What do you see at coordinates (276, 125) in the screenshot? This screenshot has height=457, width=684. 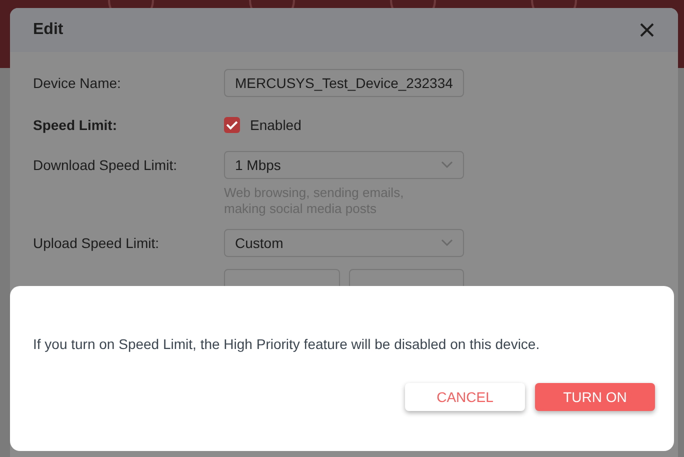 I see `checkbox-label: Enabled` at bounding box center [276, 125].